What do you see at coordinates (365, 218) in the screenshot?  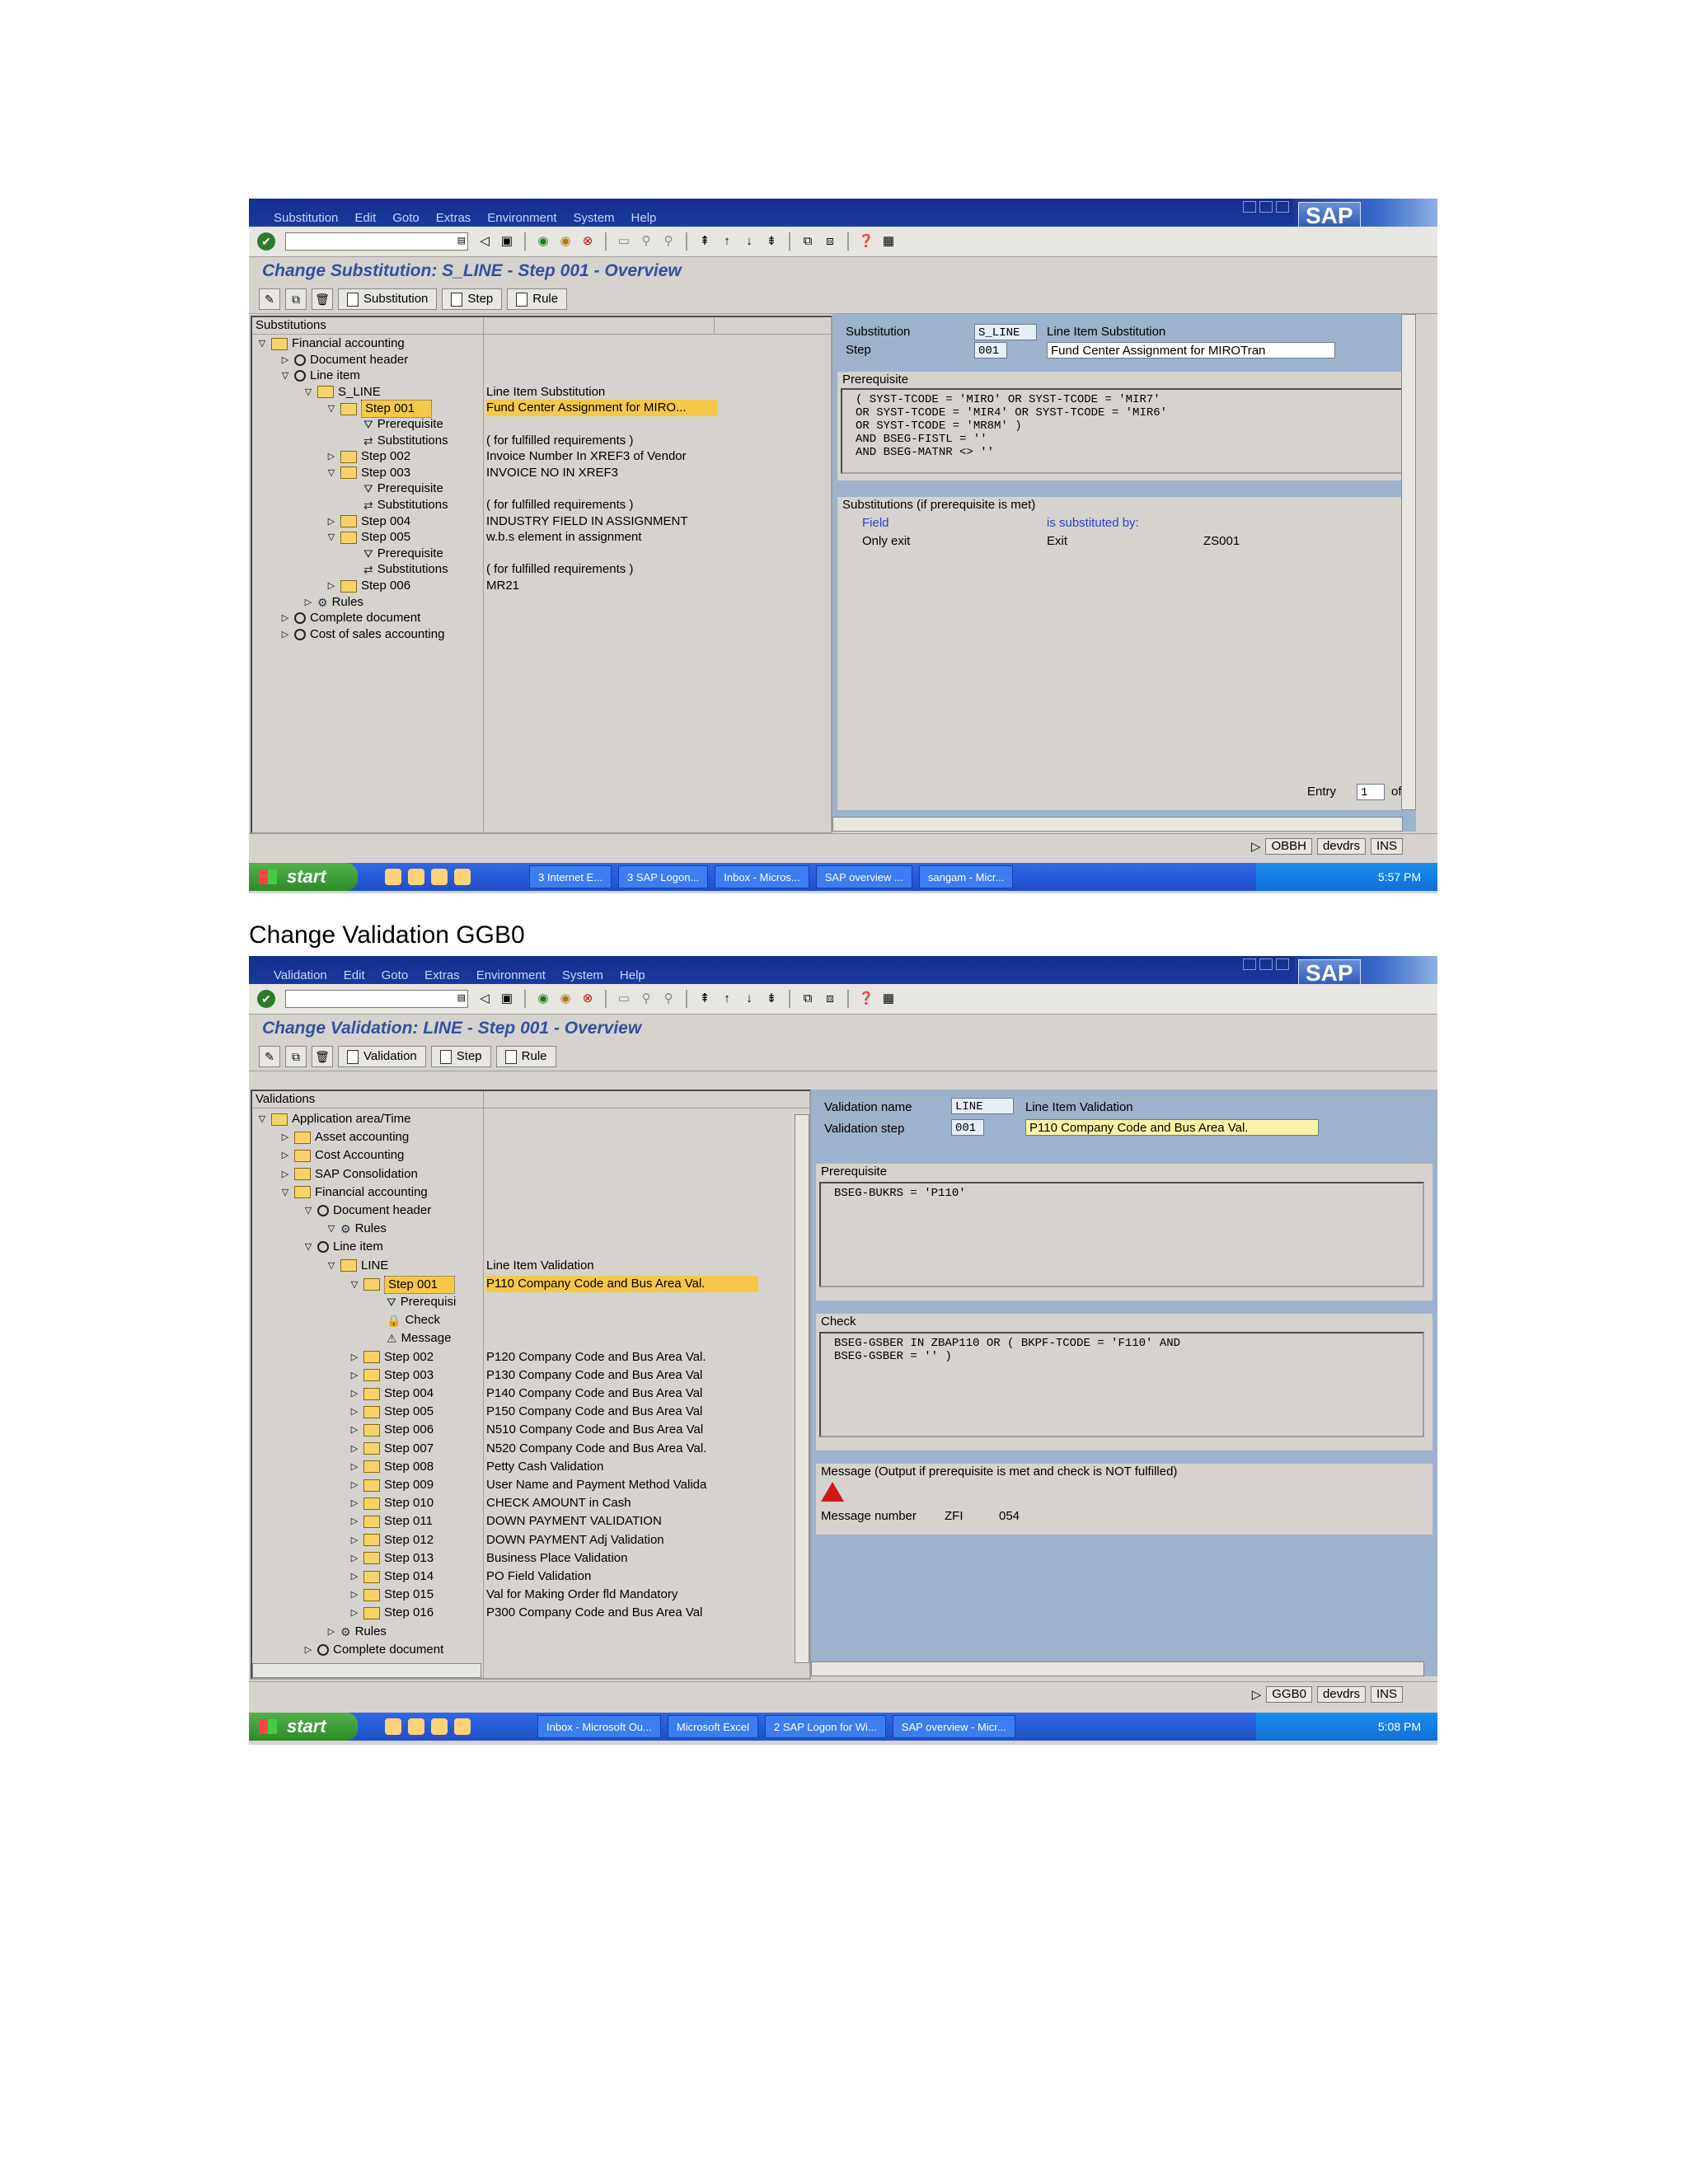 I see `menu-edit: Edit` at bounding box center [365, 218].